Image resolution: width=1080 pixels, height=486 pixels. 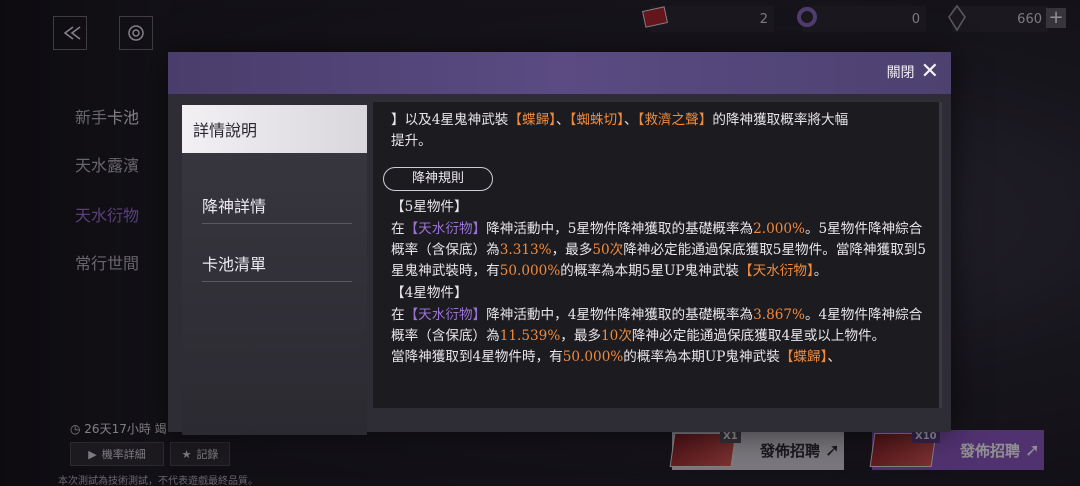 I want to click on body-text: 。, so click(x=820, y=271).